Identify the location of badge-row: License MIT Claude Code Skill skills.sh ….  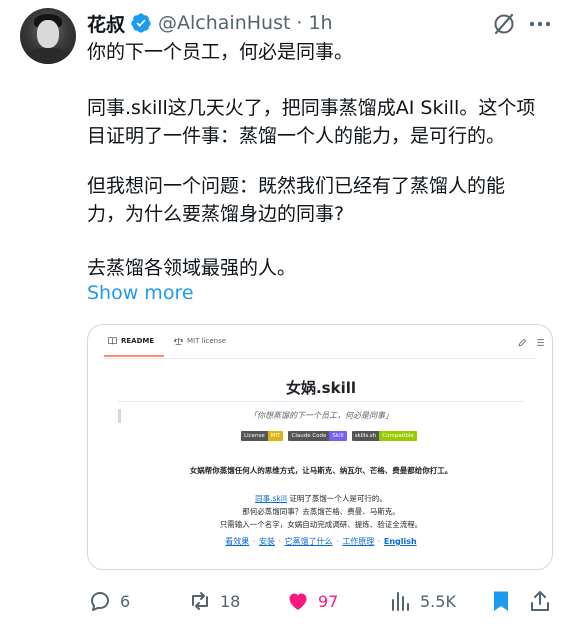
(329, 436).